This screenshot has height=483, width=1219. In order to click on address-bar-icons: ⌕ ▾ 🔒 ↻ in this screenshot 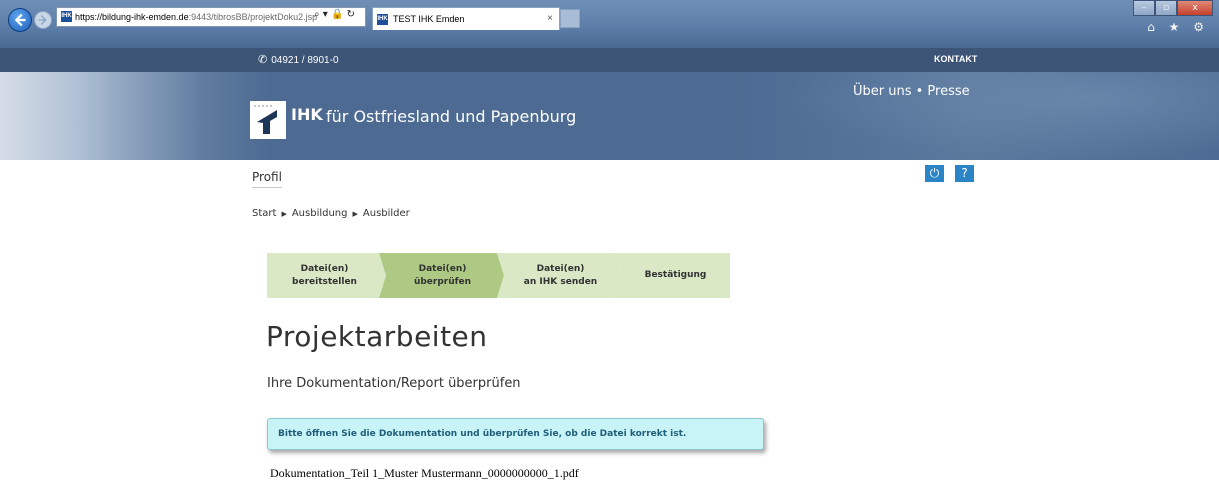, I will do `click(334, 14)`.